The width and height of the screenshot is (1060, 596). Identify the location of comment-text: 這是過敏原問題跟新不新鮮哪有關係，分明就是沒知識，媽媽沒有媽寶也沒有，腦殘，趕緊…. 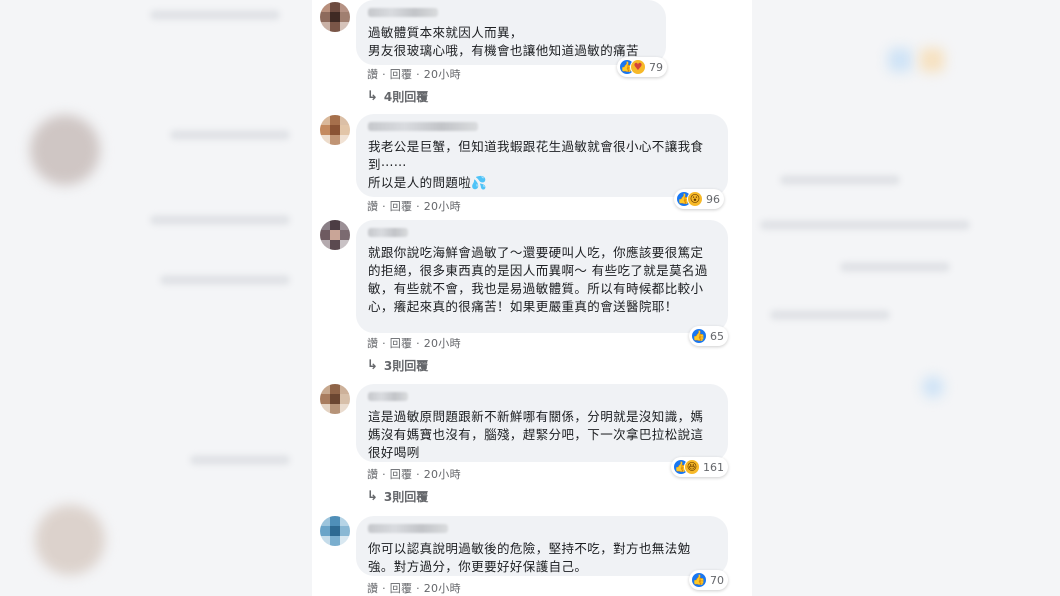
(536, 434).